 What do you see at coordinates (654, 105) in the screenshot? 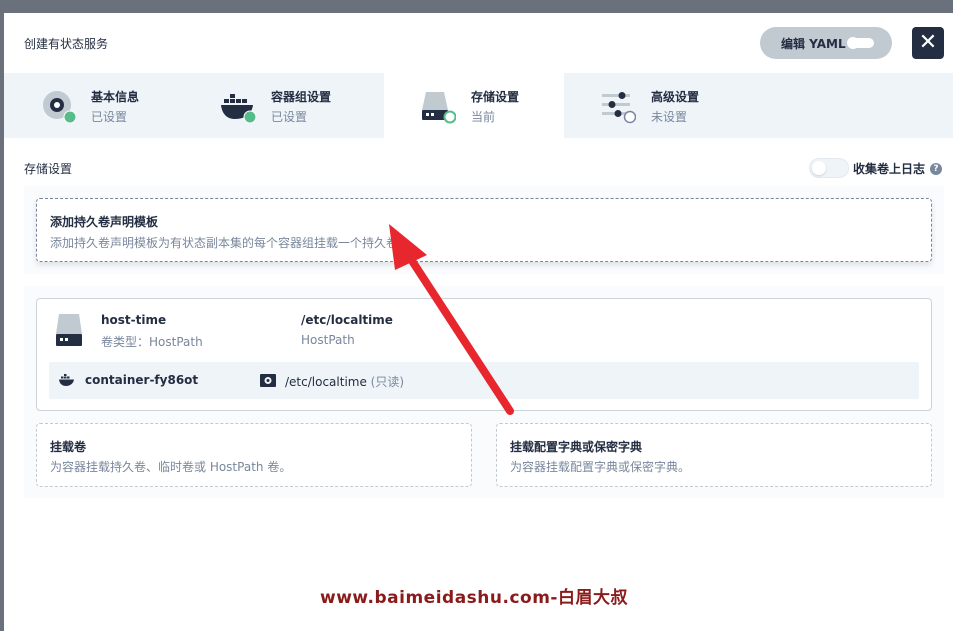
I see `tab-advanced-settings: 高级设置 未设置` at bounding box center [654, 105].